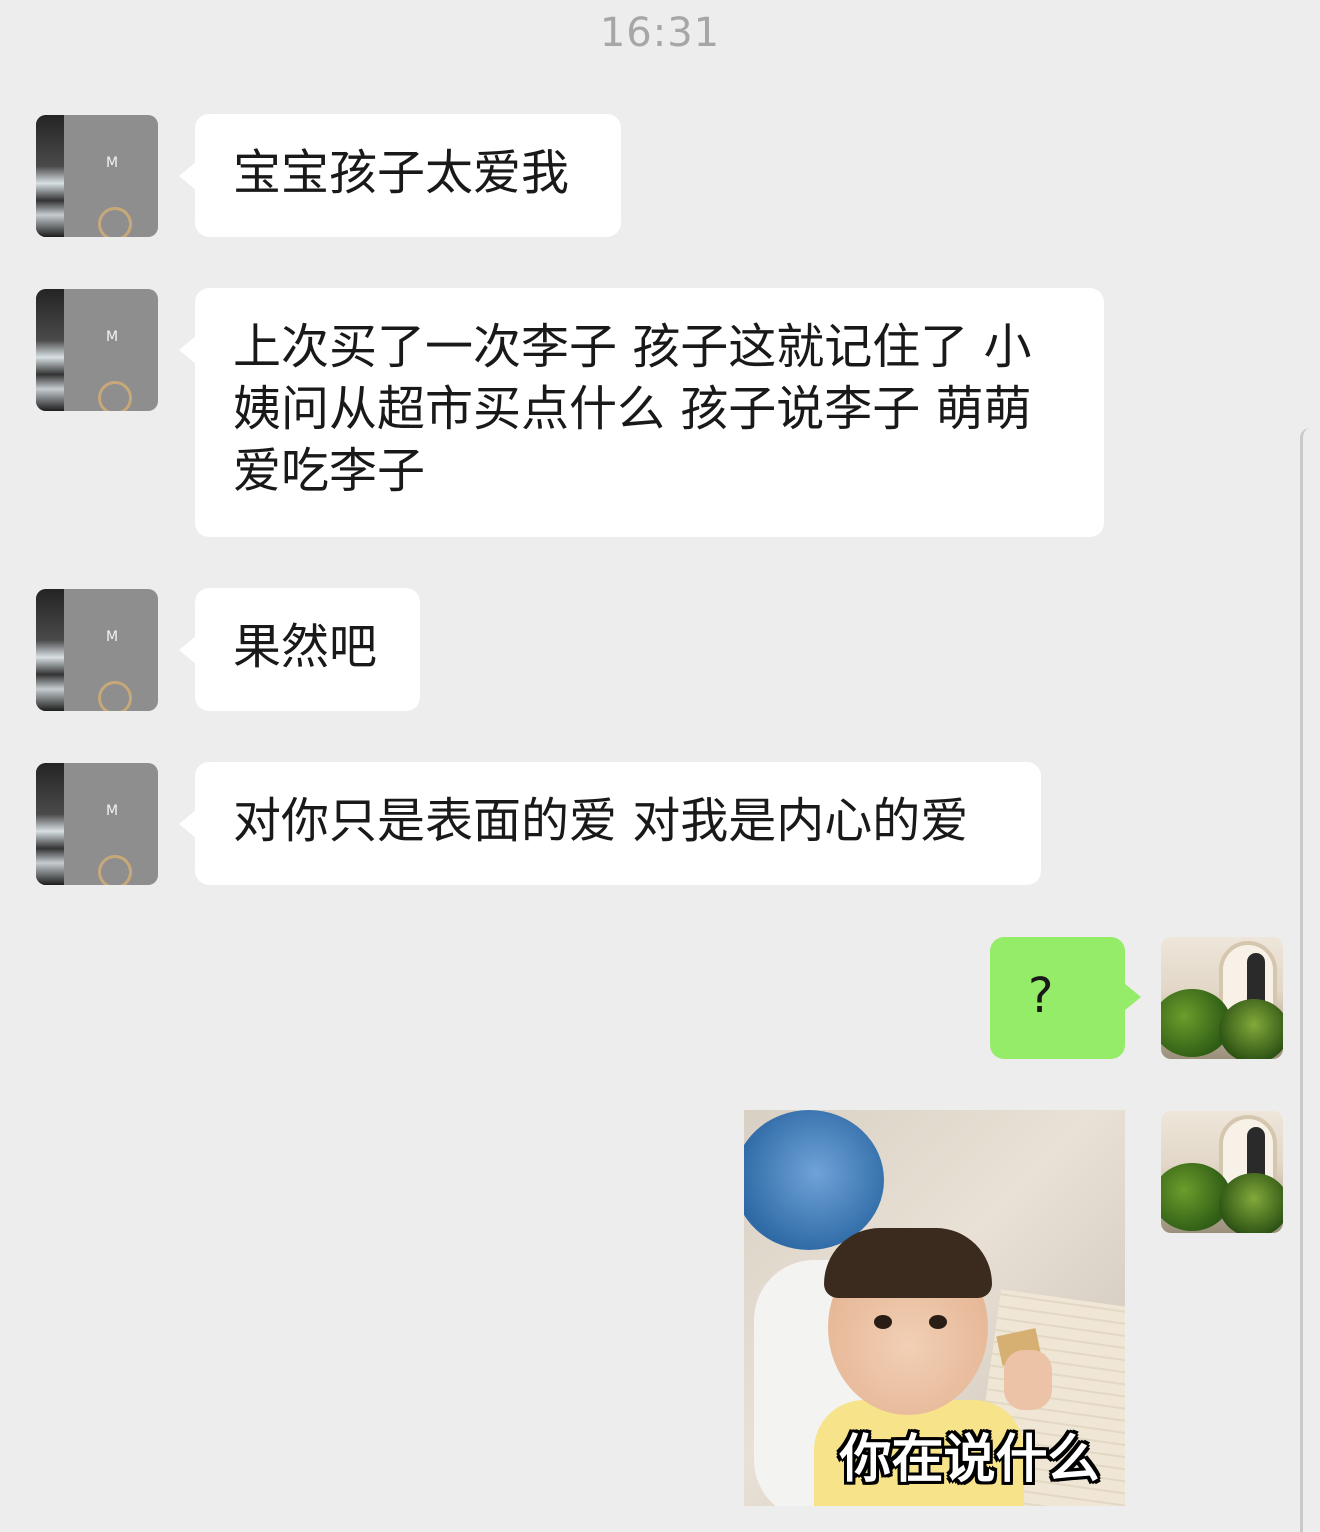 The width and height of the screenshot is (1320, 1532). I want to click on sticker-toy-graphic, so click(814, 1180).